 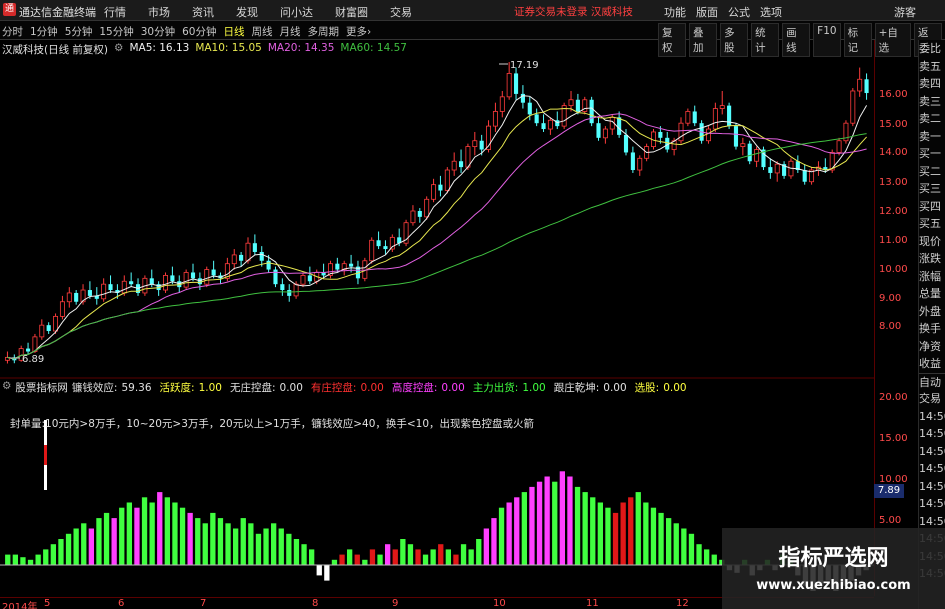 What do you see at coordinates (932, 381) in the screenshot?
I see `side-item: 自动` at bounding box center [932, 381].